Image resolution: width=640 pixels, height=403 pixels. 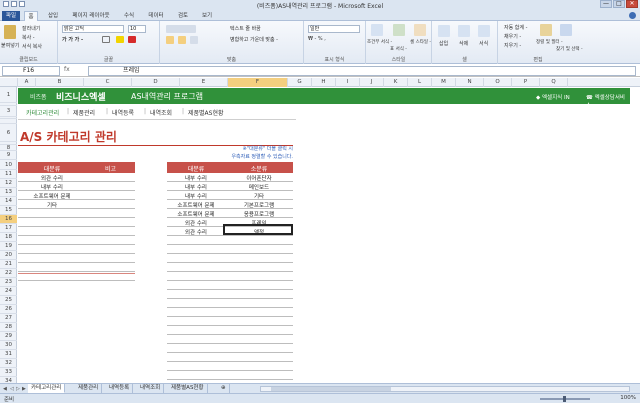 What do you see at coordinates (5, 389) in the screenshot?
I see `first-sheet-button: ◀` at bounding box center [5, 389].